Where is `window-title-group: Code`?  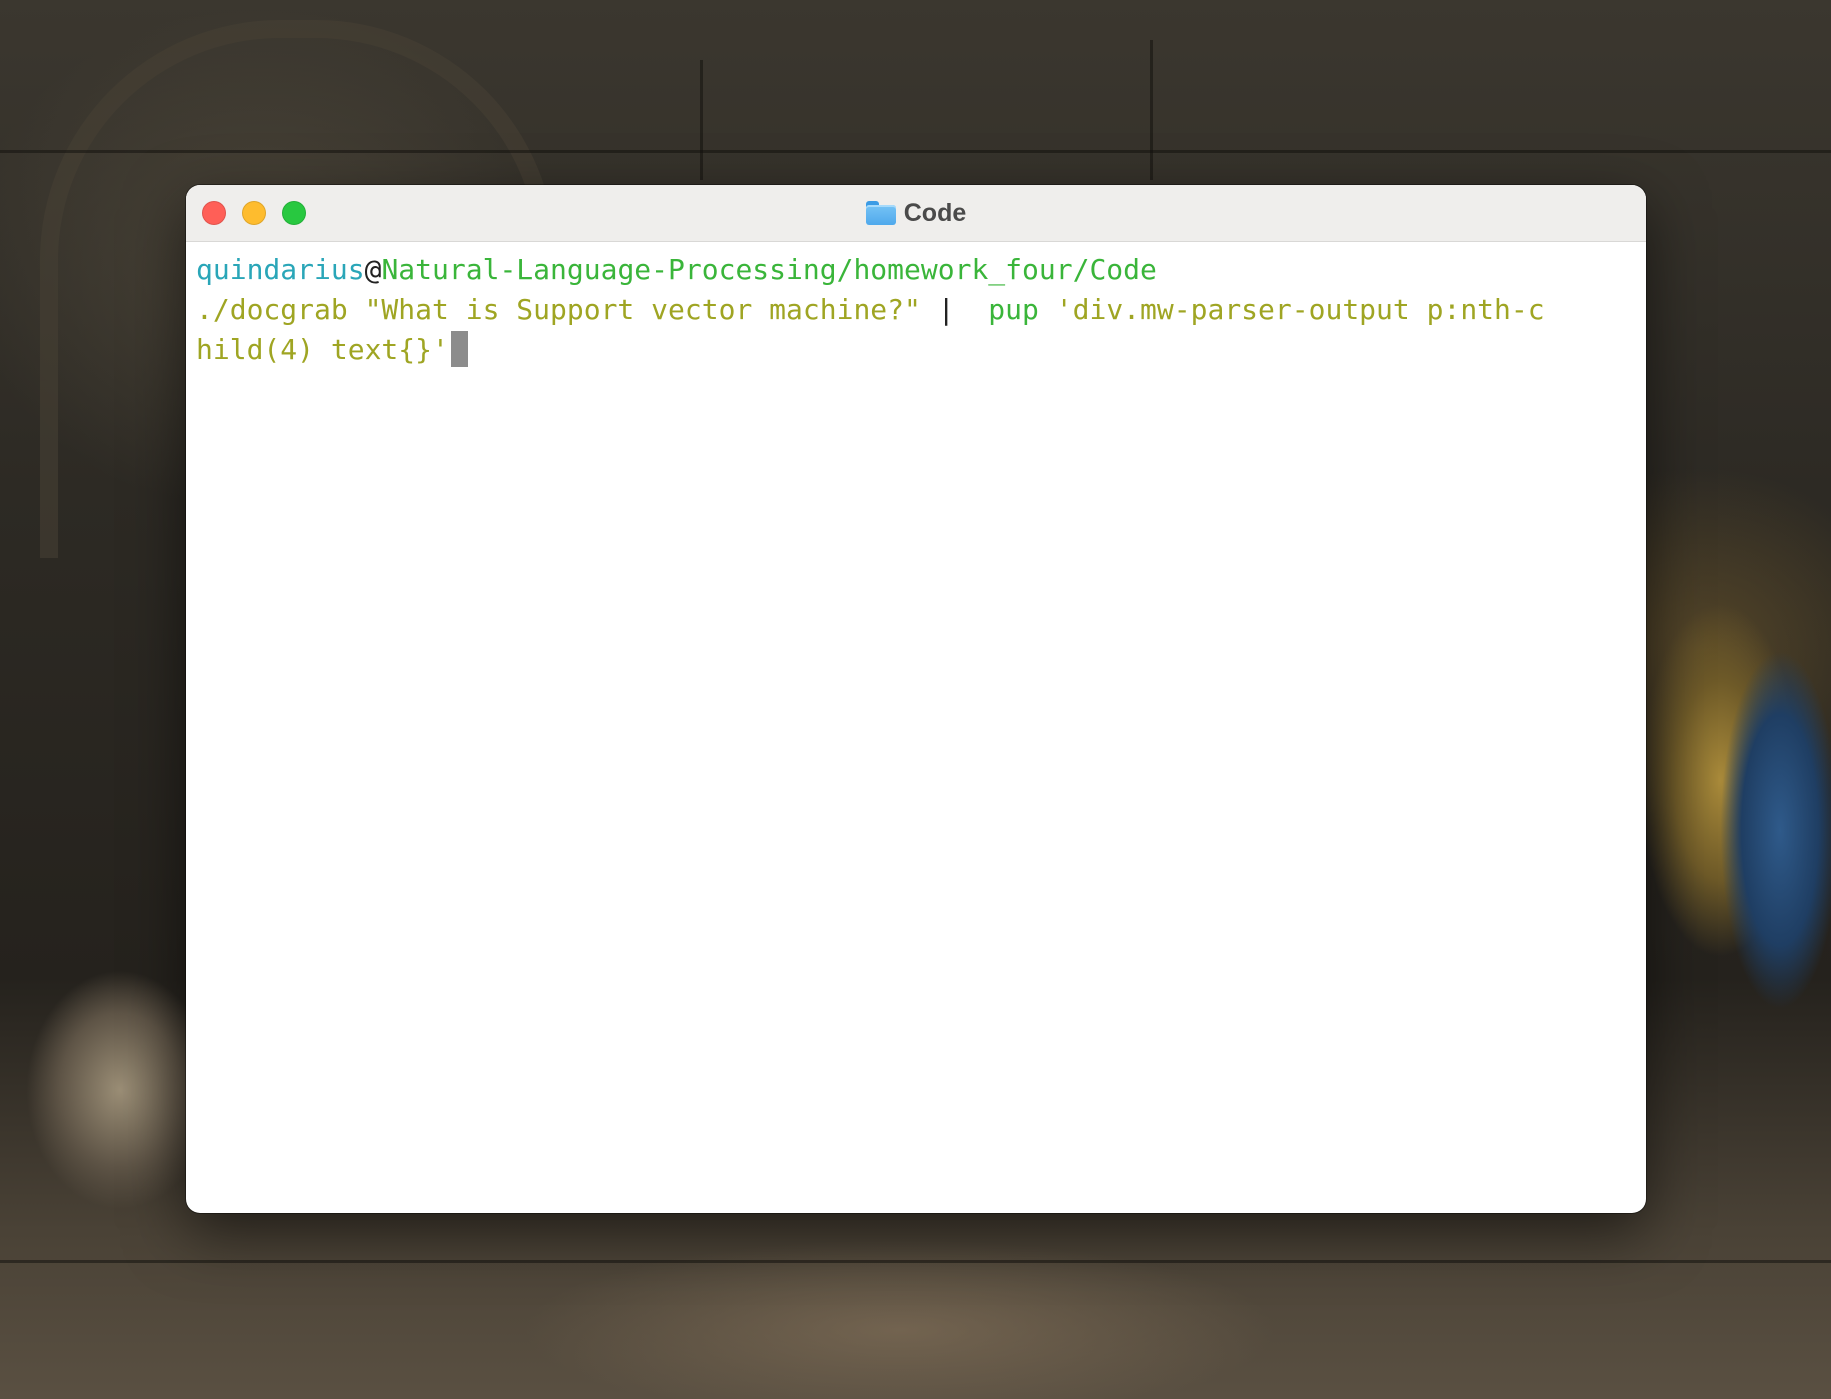 window-title-group: Code is located at coordinates (916, 213).